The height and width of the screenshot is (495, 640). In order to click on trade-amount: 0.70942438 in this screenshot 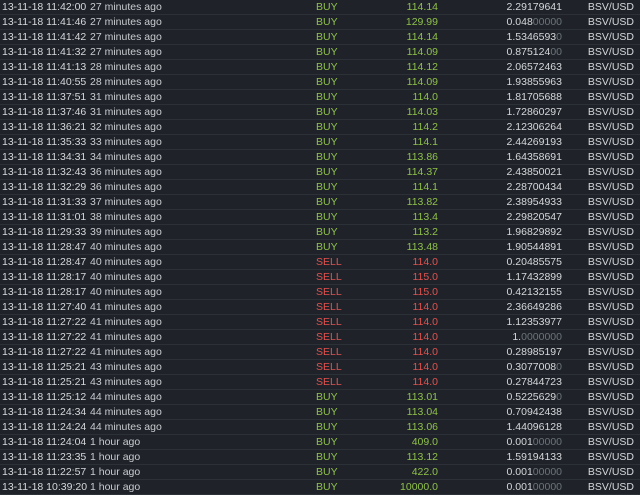, I will do `click(534, 412)`.